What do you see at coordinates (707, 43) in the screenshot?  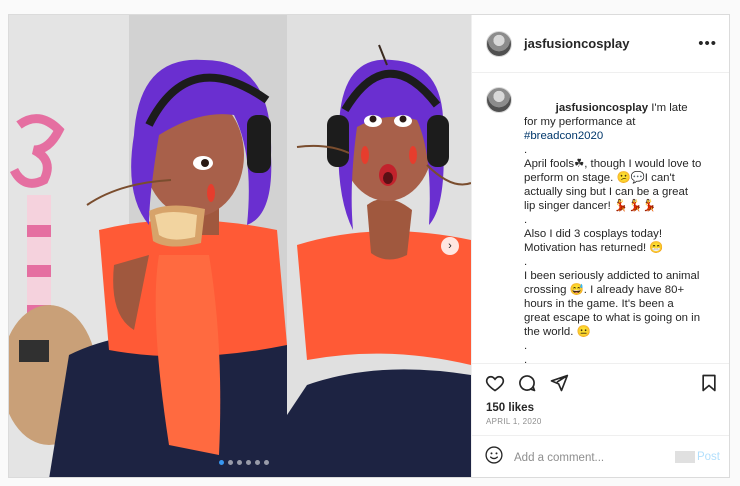 I see `more-options-icon: •••` at bounding box center [707, 43].